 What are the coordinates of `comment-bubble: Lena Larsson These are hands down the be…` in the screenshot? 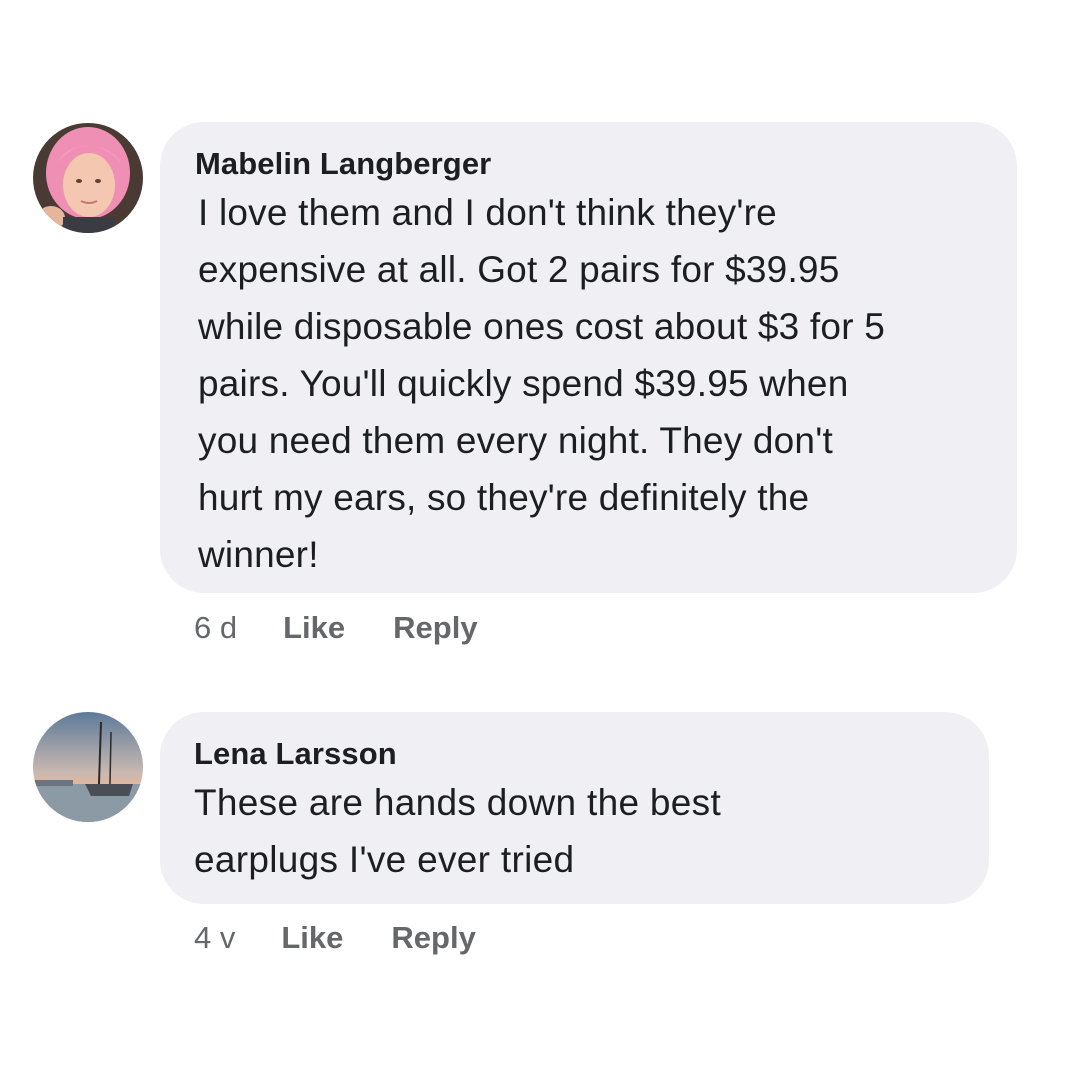 It's located at (574, 808).